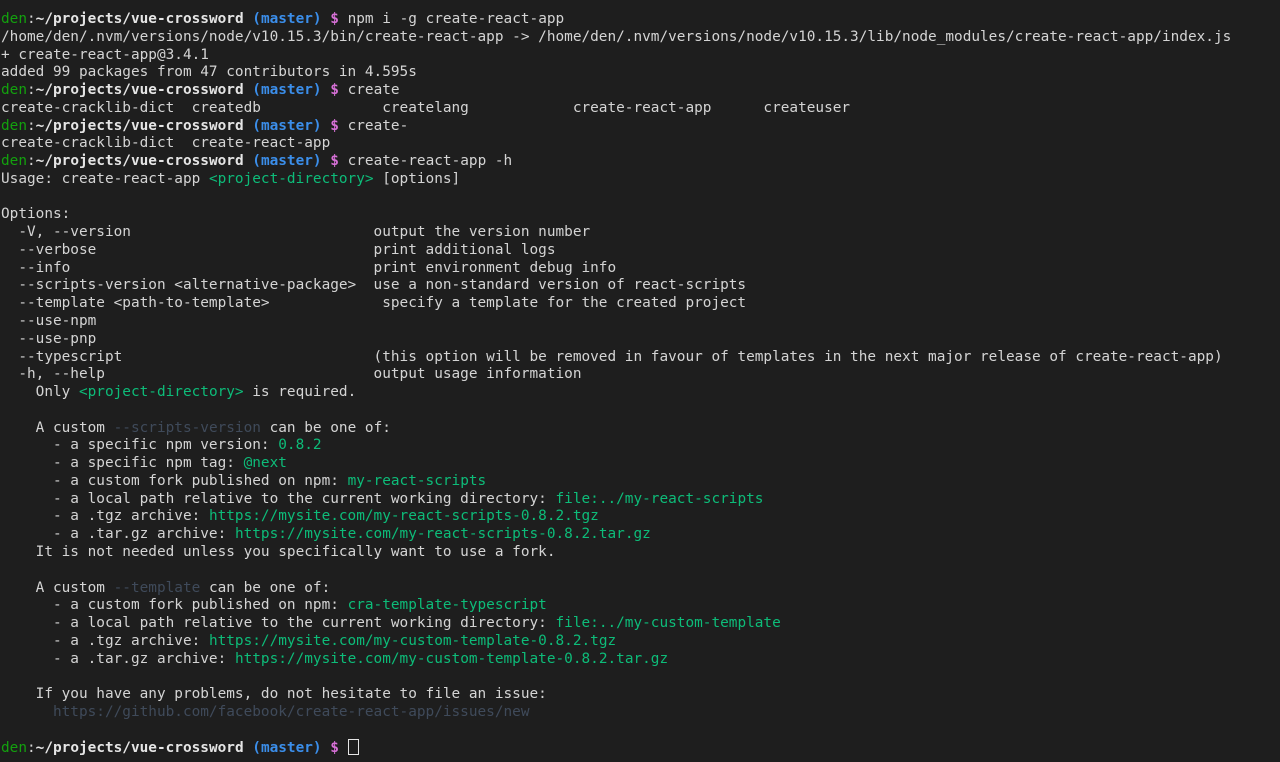 The image size is (1280, 762). What do you see at coordinates (640, 215) in the screenshot?
I see `output-line: Options:` at bounding box center [640, 215].